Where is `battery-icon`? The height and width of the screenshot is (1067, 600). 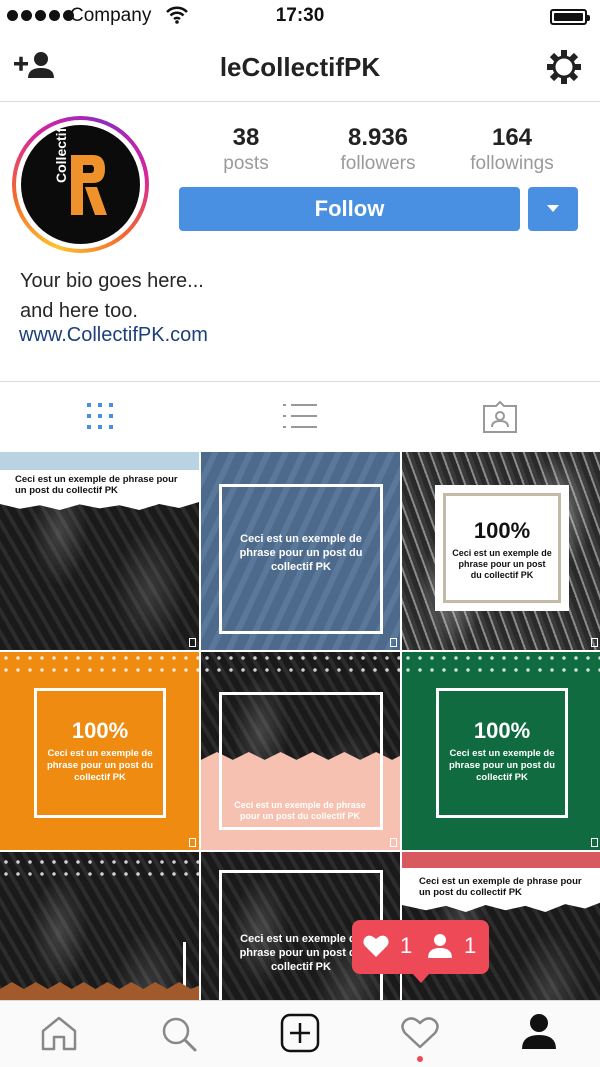
battery-icon is located at coordinates (570, 17).